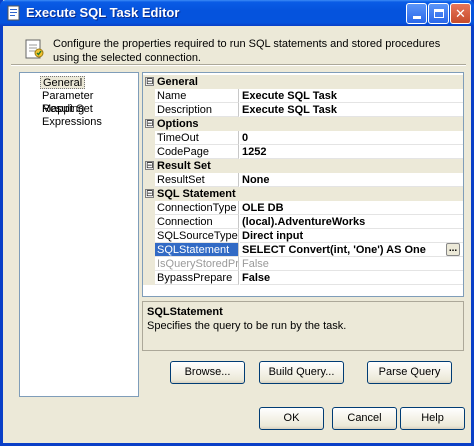  I want to click on property-row-resultset: ResultSet None, so click(303, 180).